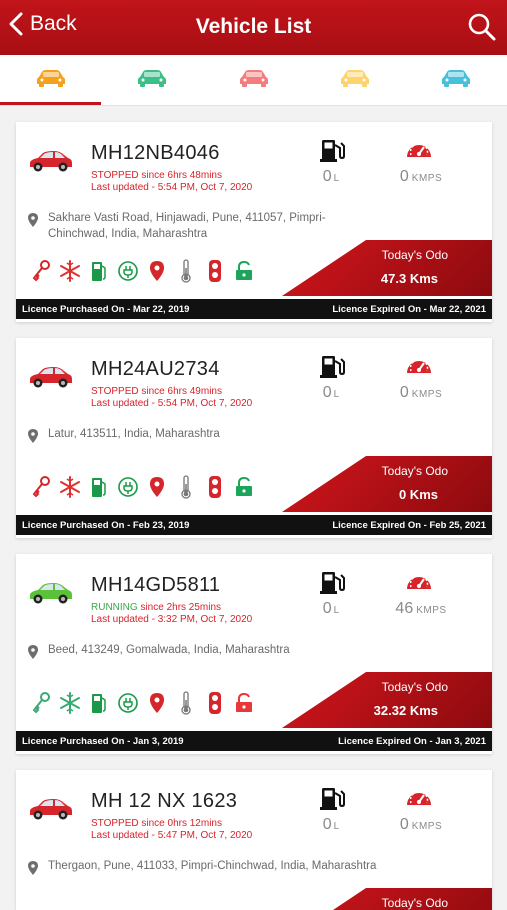 The height and width of the screenshot is (910, 507). I want to click on tab-inactive, so click(456, 80).